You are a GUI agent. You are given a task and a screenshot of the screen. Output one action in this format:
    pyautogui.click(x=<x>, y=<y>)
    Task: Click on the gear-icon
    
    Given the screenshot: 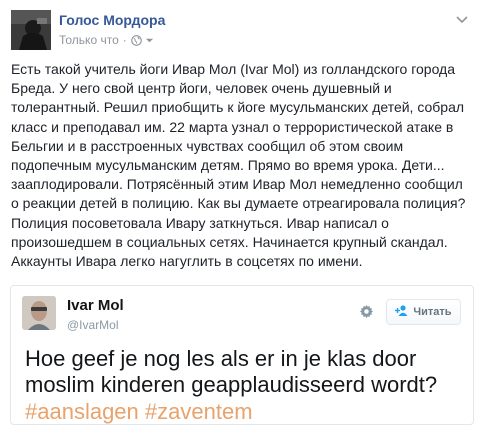 What is the action you would take?
    pyautogui.click(x=366, y=311)
    